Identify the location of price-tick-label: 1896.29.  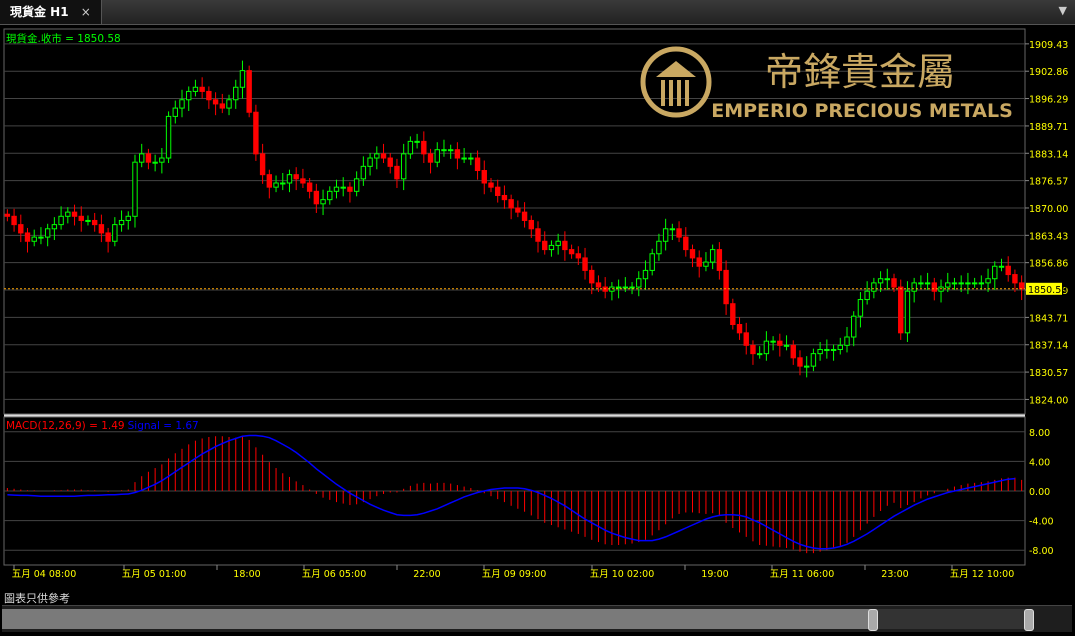
(1048, 100).